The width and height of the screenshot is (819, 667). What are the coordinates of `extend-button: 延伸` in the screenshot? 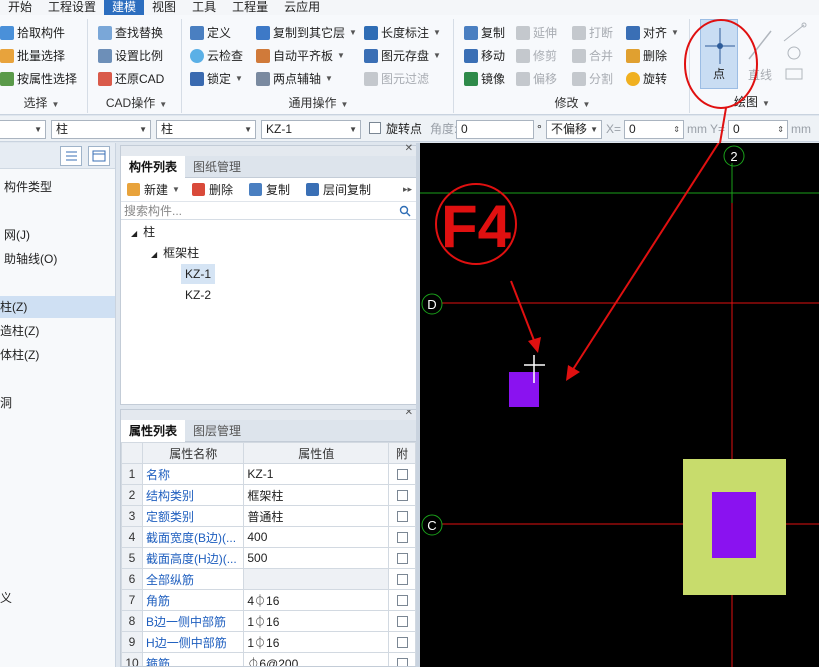 It's located at (536, 33).